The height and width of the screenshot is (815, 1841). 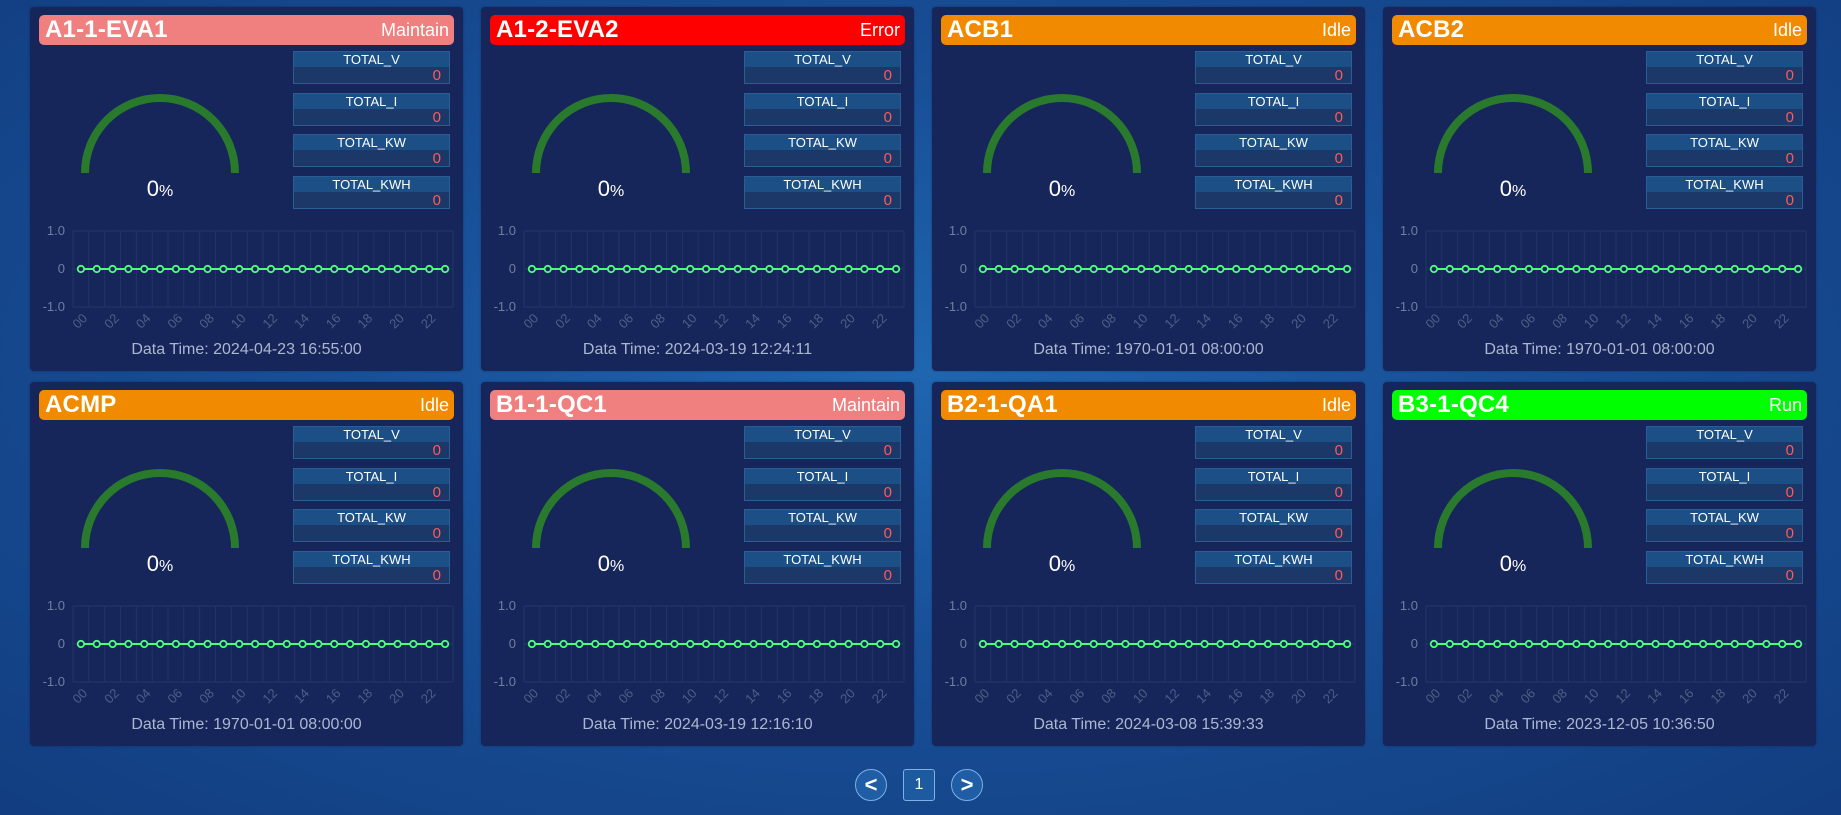 I want to click on metric-label: TOTAL_KW, so click(x=371, y=142).